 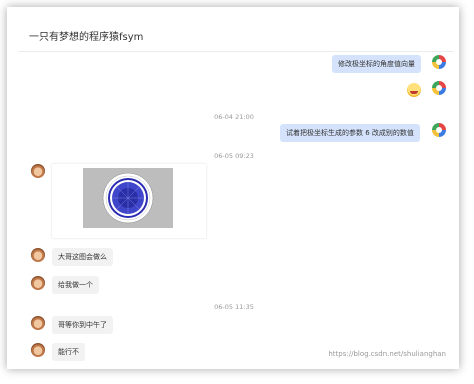 What do you see at coordinates (387, 354) in the screenshot?
I see `watermark: https://blog.csdn.net/shulianghan` at bounding box center [387, 354].